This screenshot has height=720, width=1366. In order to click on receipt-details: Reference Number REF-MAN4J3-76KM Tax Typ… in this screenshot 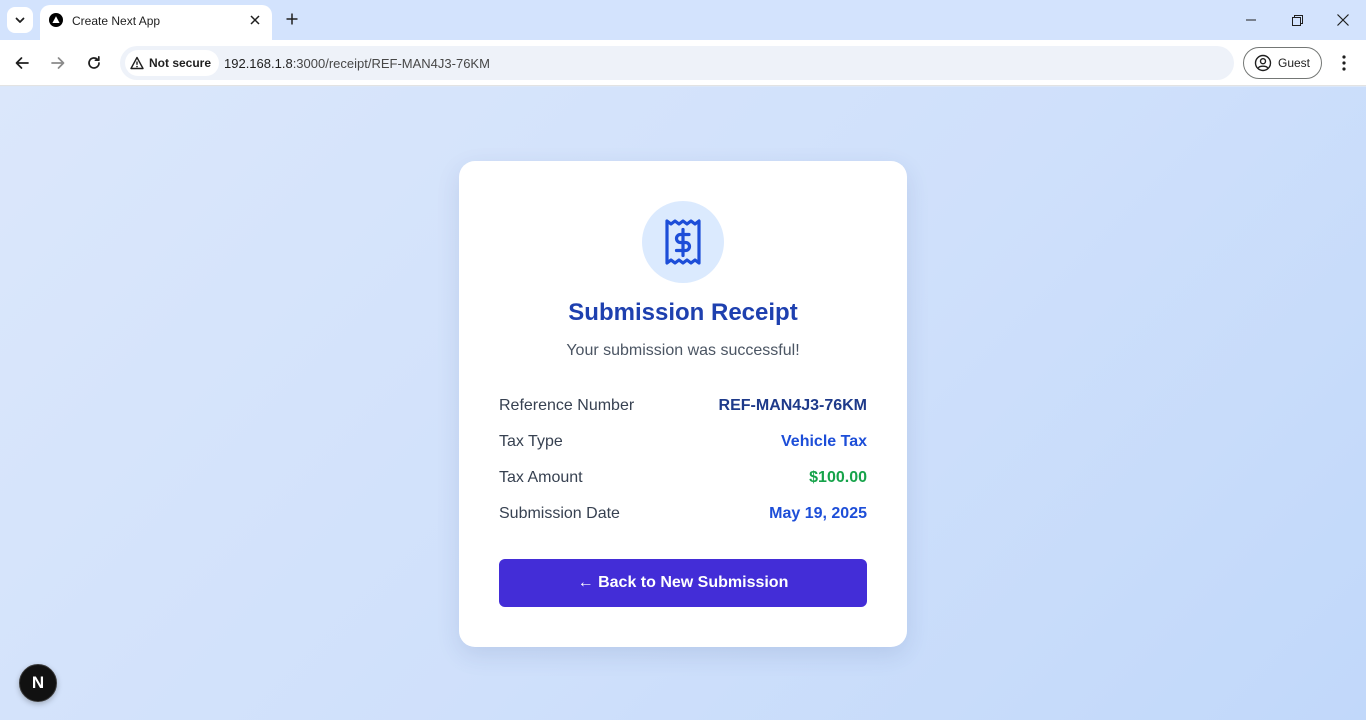, I will do `click(683, 460)`.